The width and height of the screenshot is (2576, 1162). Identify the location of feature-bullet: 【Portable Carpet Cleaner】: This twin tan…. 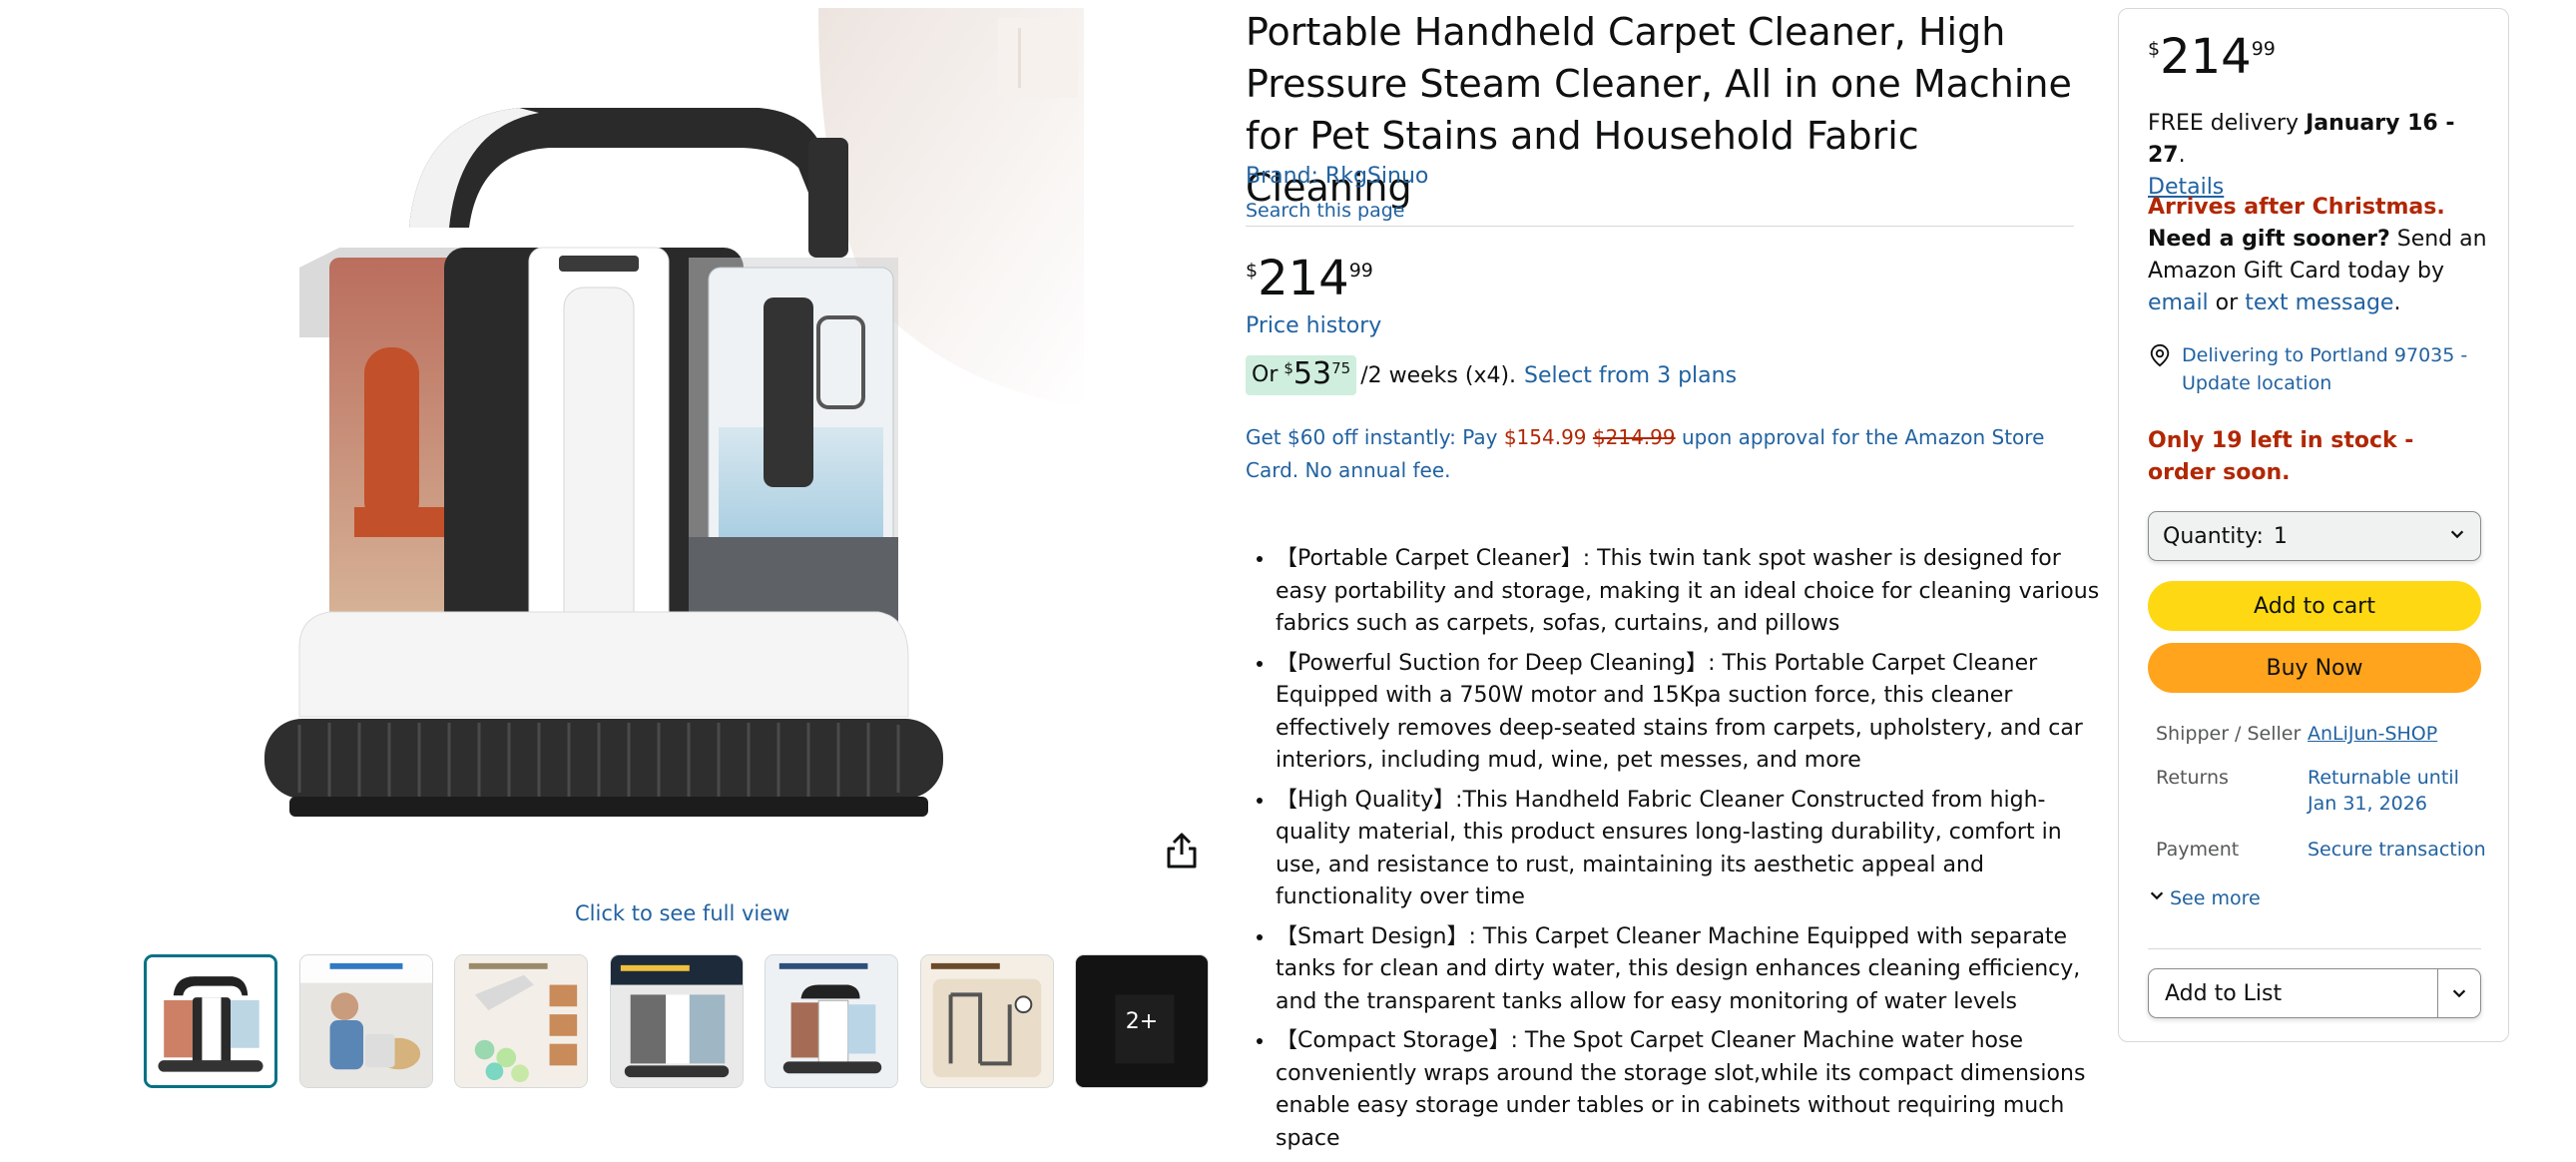
(1695, 592).